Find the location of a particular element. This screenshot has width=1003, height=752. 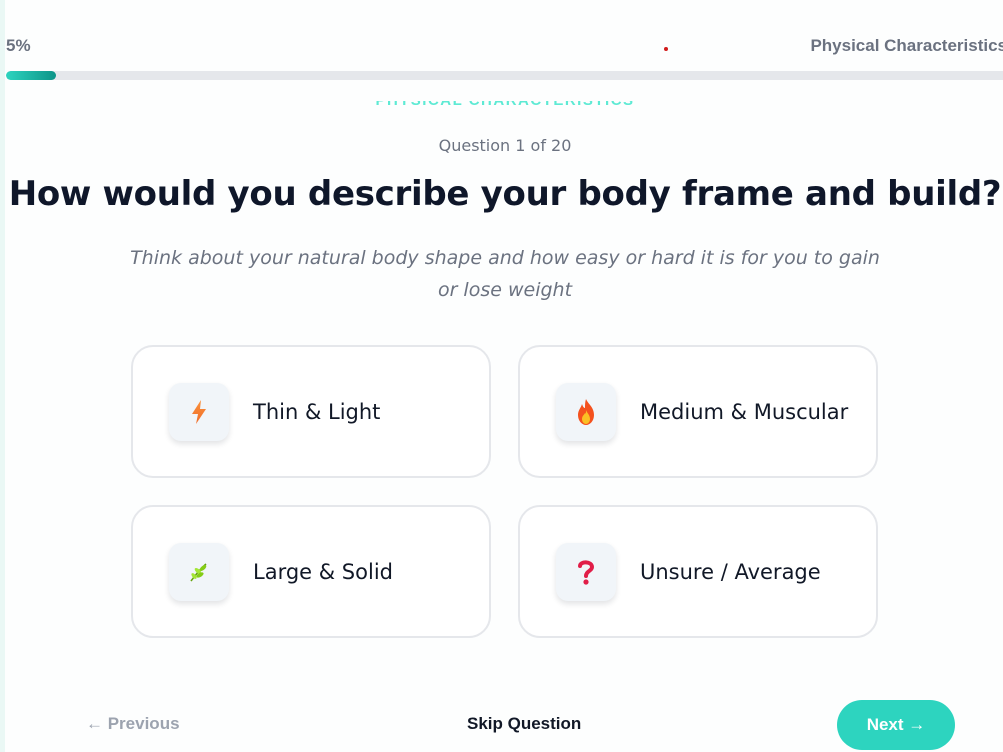

section-category-label: Physical Characteristics is located at coordinates (501, 105).